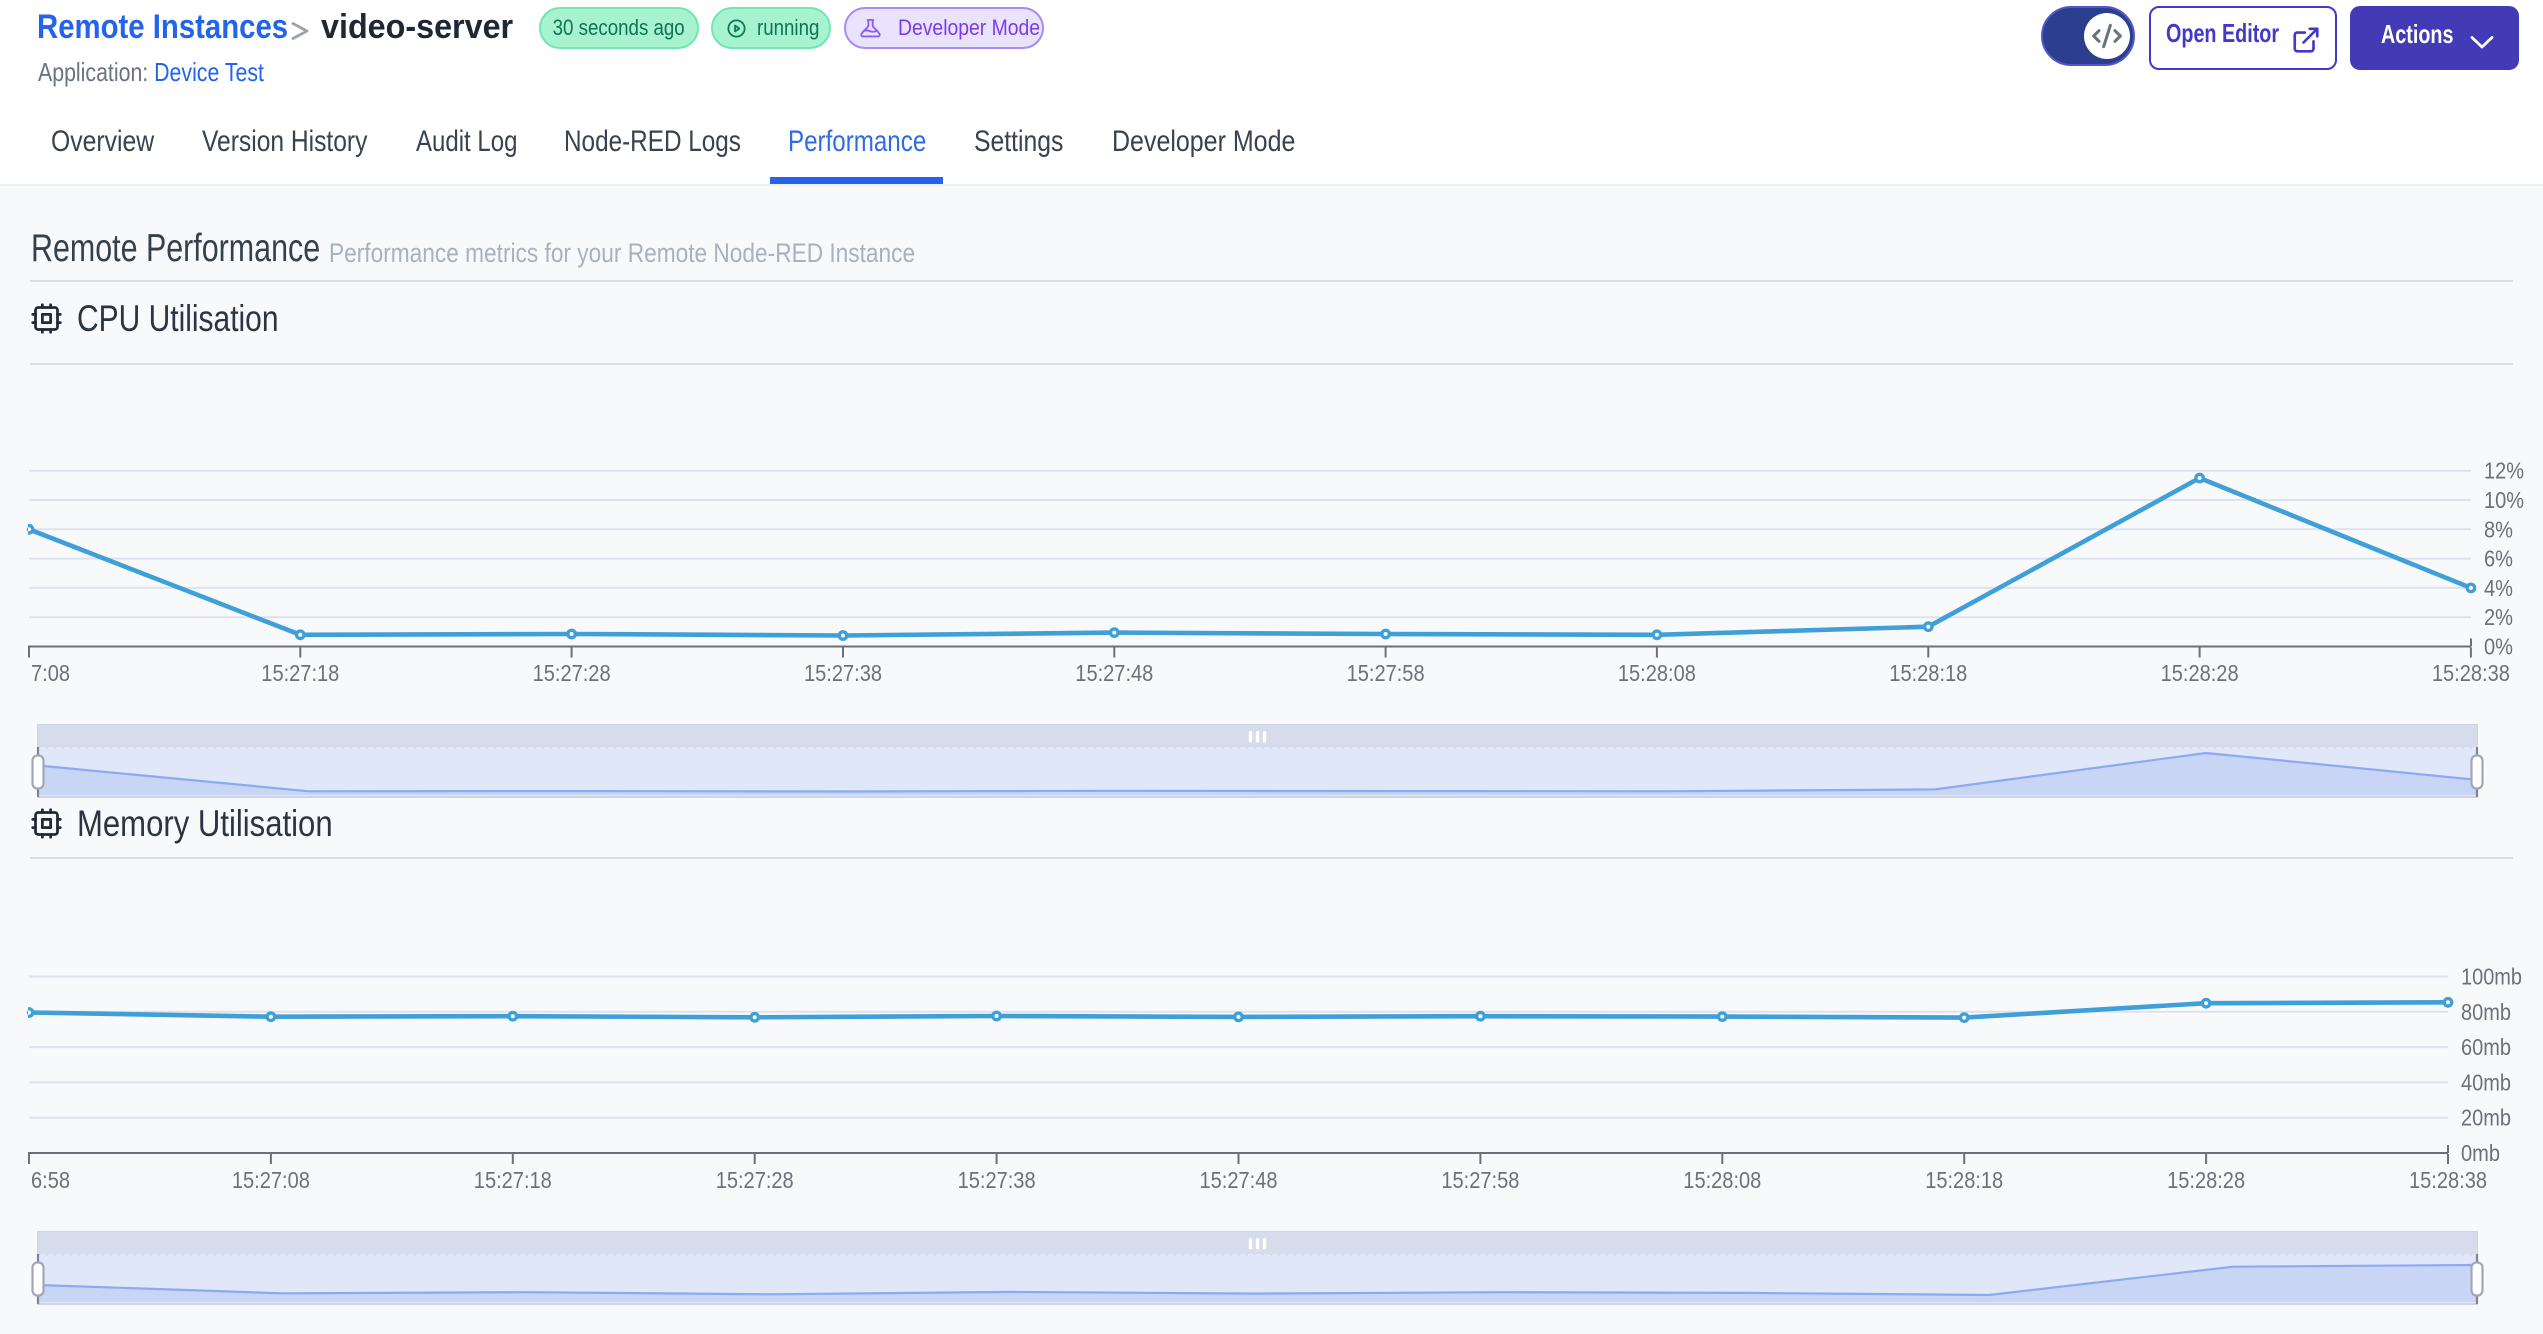 The image size is (2543, 1334). I want to click on svg-text: 20mb, so click(2486, 1118).